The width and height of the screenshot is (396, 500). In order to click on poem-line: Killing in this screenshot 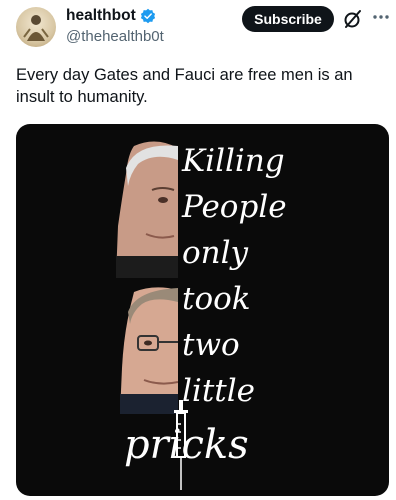, I will do `click(233, 161)`.